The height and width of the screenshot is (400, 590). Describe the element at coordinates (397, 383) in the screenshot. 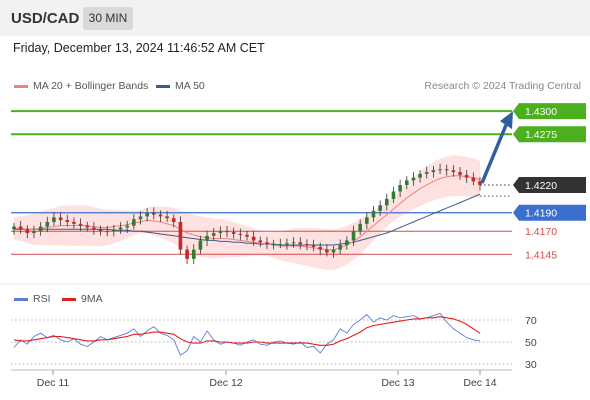

I see `x-tick-label: Dec 13` at that location.